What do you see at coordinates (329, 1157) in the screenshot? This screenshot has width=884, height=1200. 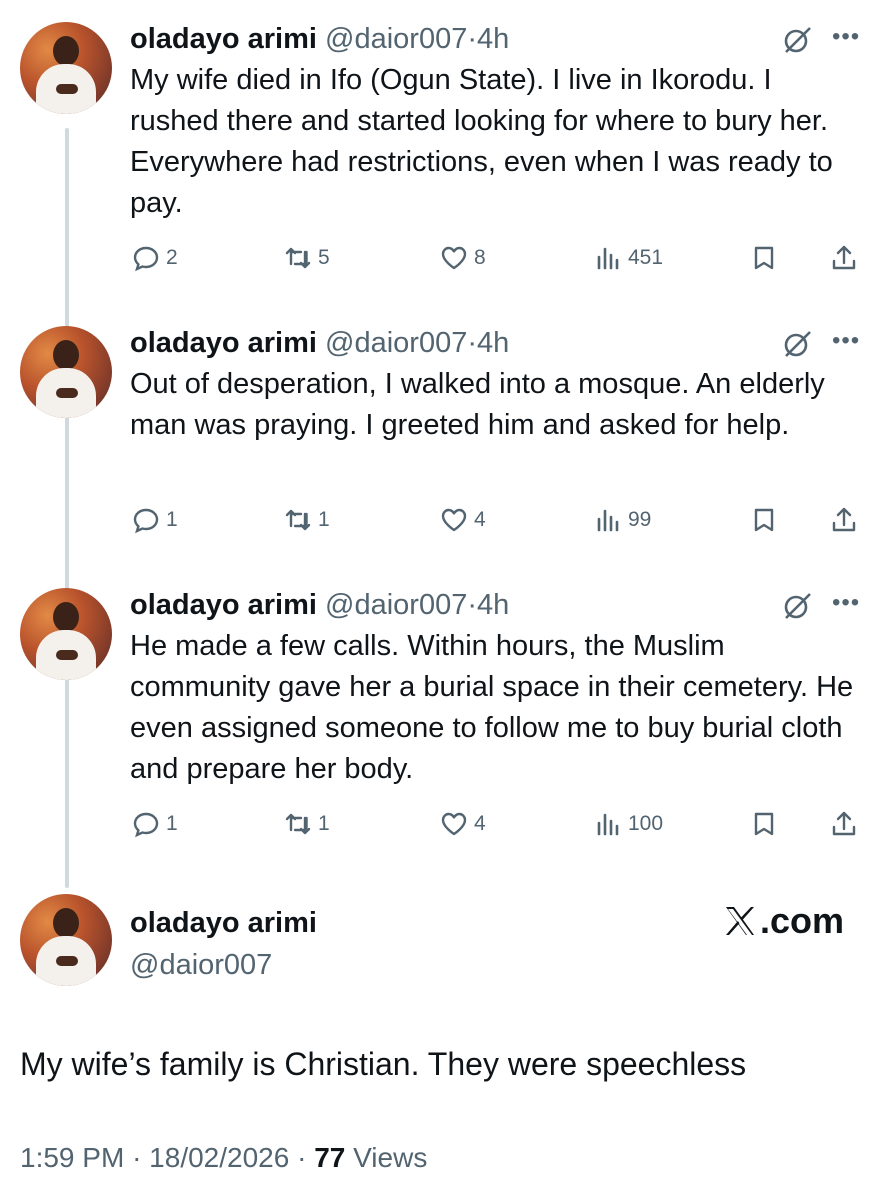 I see `views-count: 77` at bounding box center [329, 1157].